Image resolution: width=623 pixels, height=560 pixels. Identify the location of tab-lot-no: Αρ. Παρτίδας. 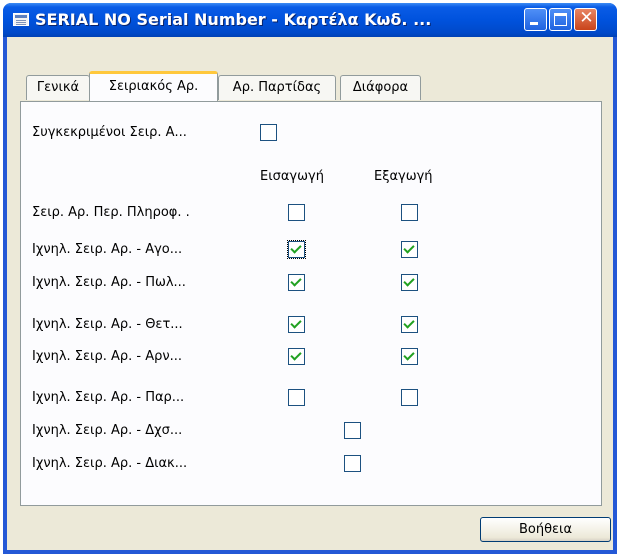
(277, 87).